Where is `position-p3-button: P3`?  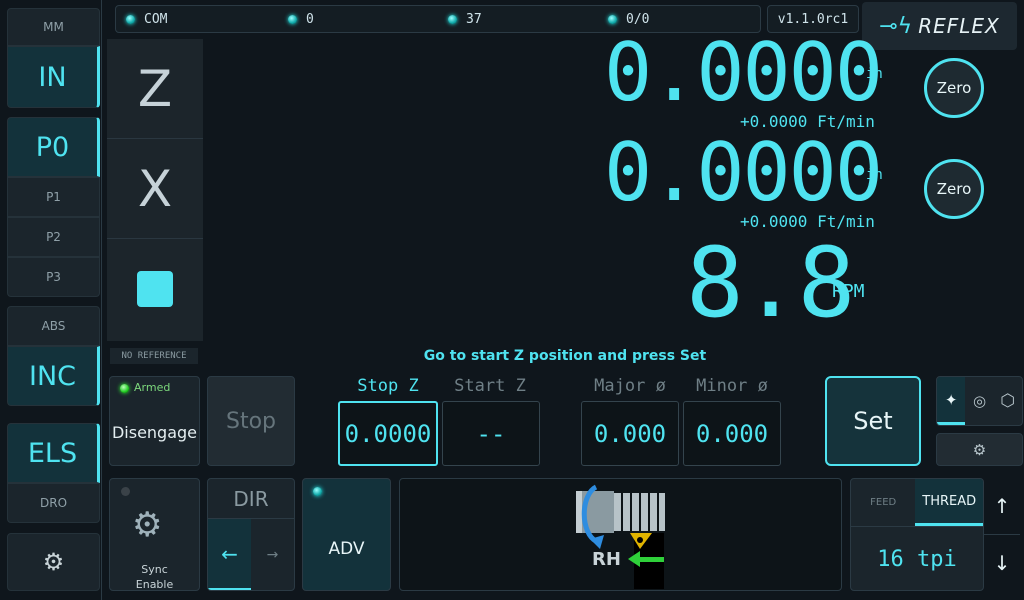 position-p3-button: P3 is located at coordinates (53, 277).